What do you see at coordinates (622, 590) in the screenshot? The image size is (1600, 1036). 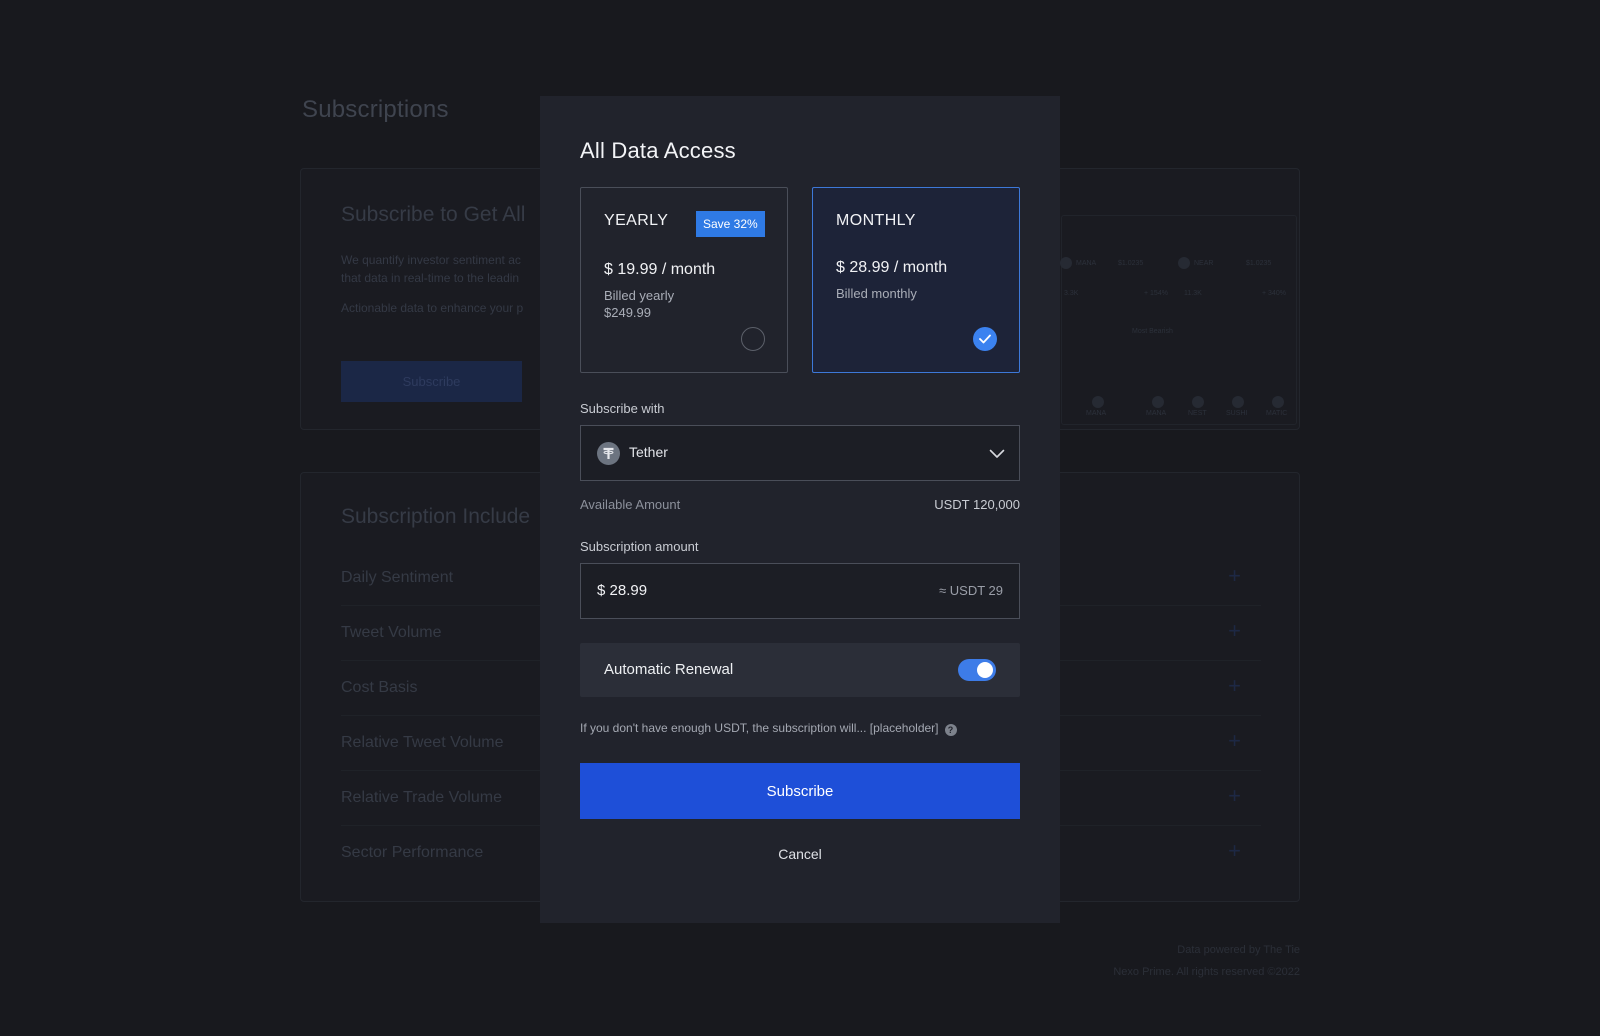 I see `subscription-amount-value: $ 28.99` at bounding box center [622, 590].